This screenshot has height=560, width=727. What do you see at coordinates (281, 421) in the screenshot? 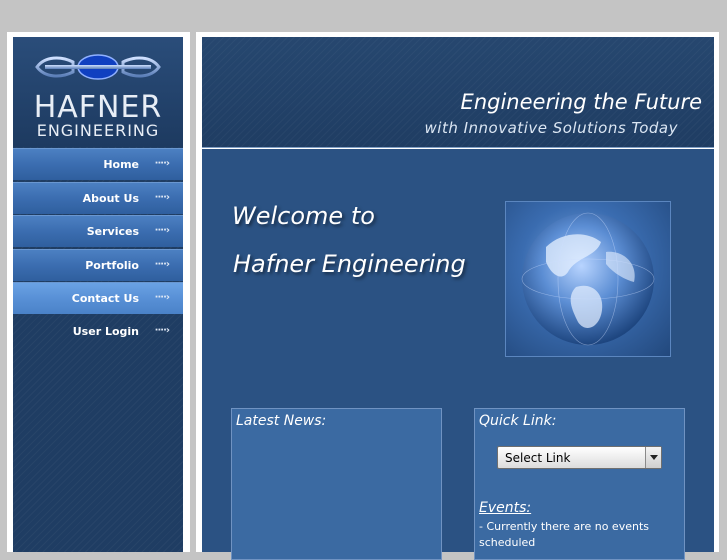
I see `latest-news-title: Latest News:` at bounding box center [281, 421].